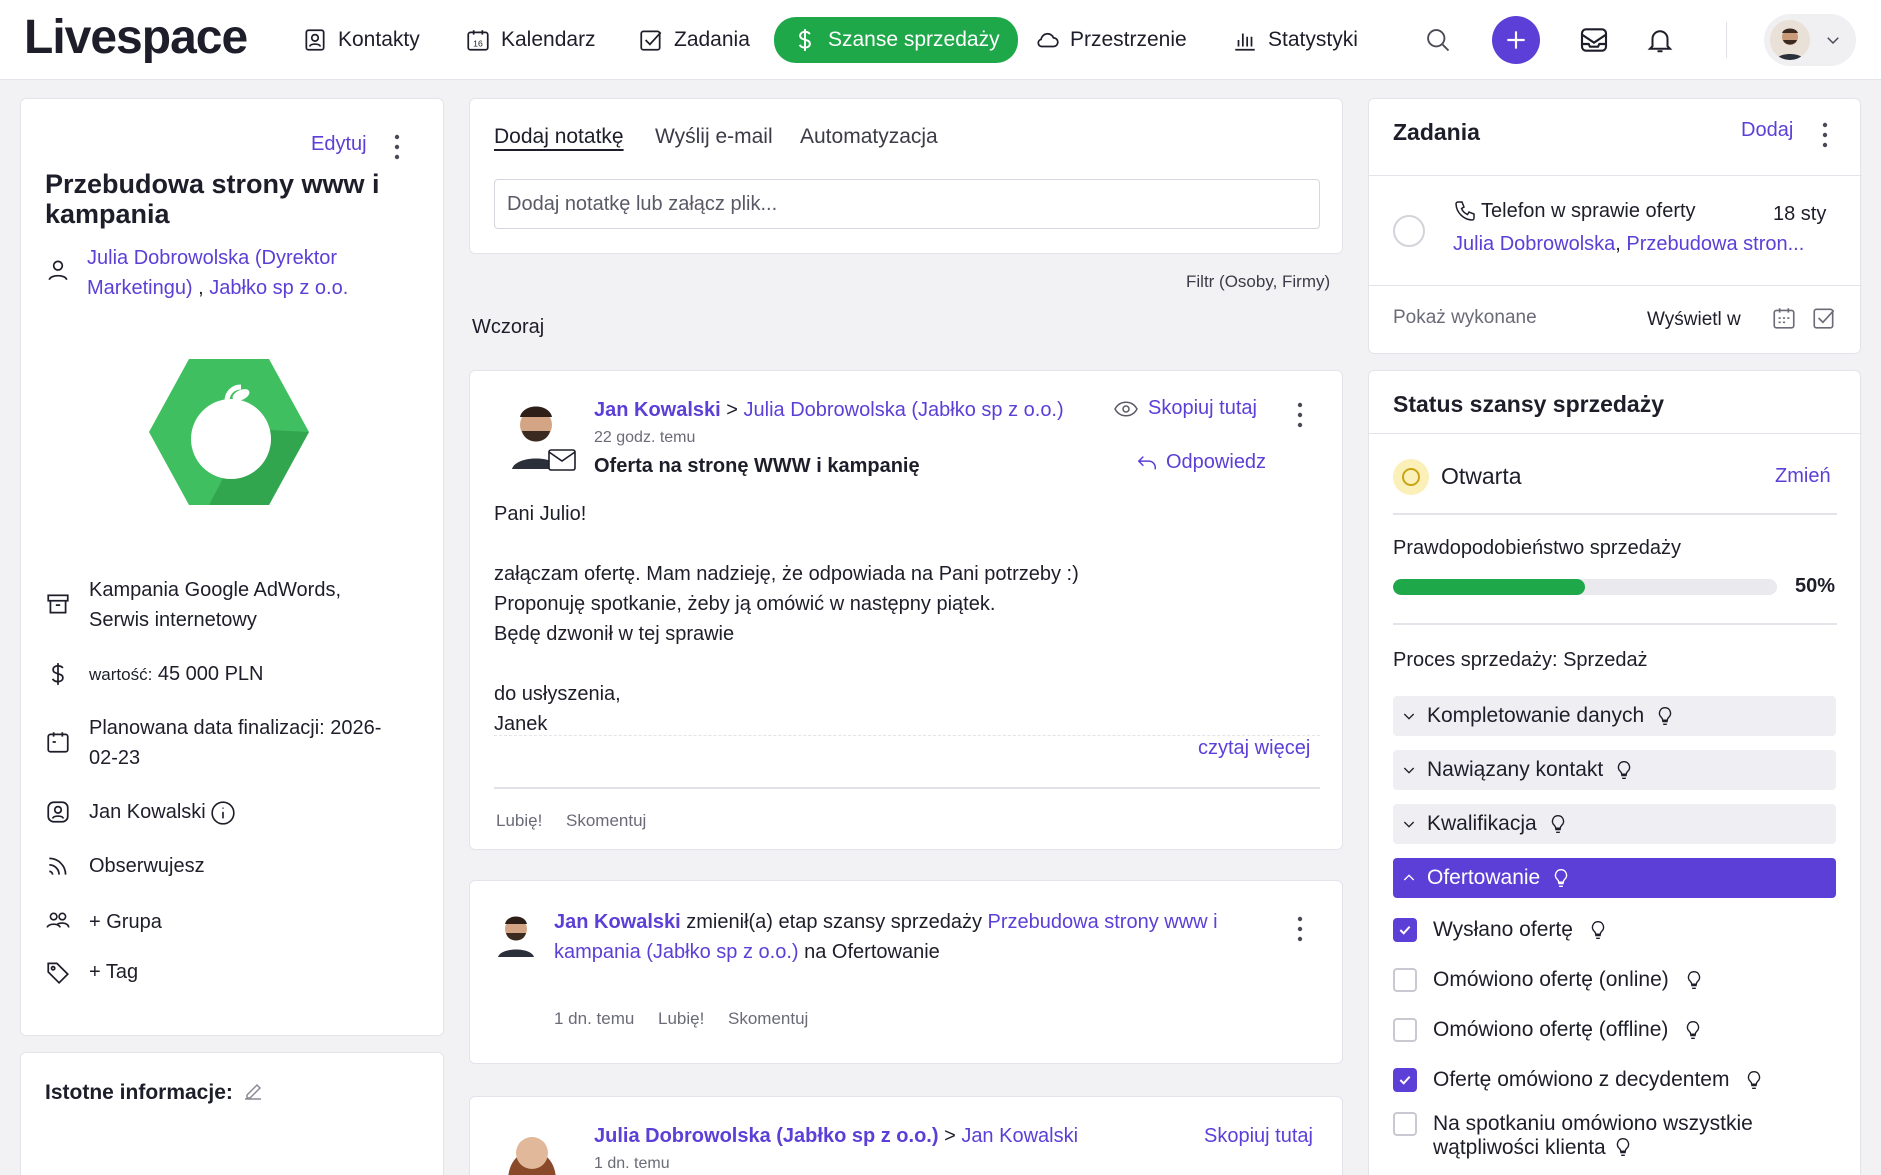  What do you see at coordinates (1019, 1136) in the screenshot?
I see `email2-to-link: Jan Kowalski` at bounding box center [1019, 1136].